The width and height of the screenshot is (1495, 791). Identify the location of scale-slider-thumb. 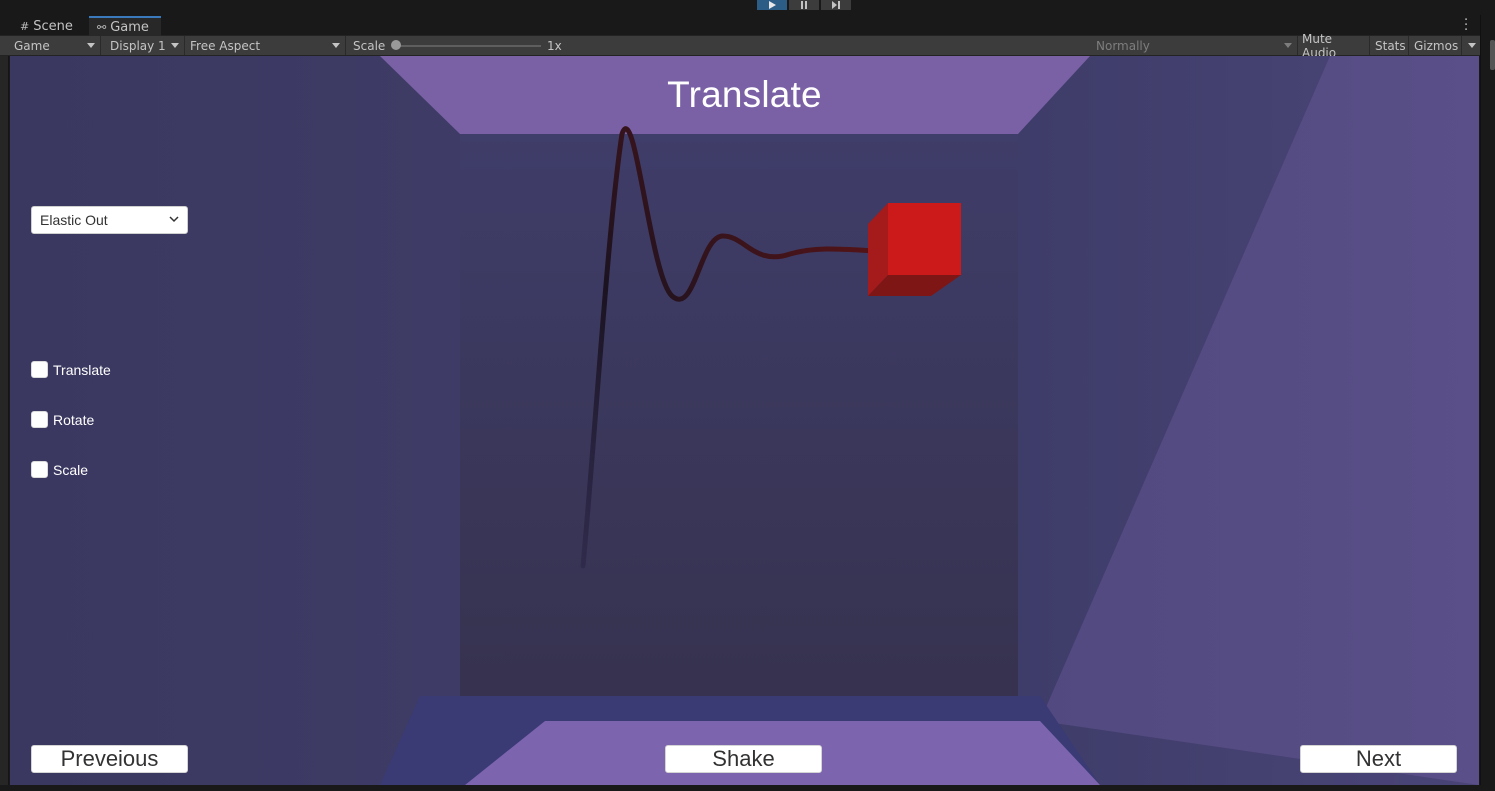
(396, 45).